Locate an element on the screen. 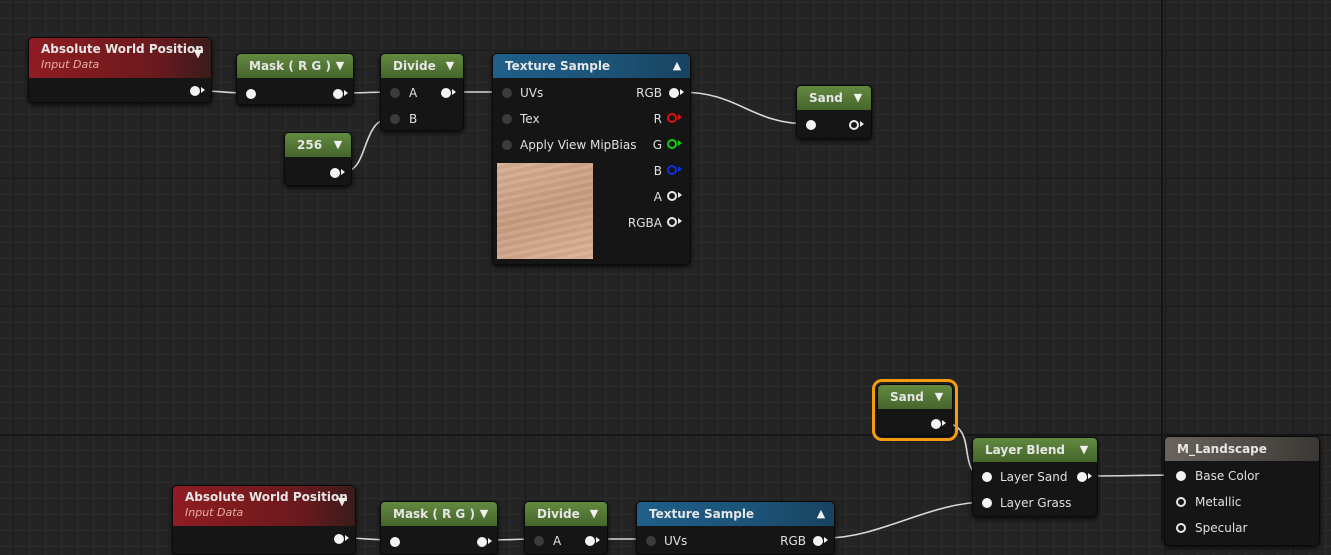  pin-label-base-color: Base Color is located at coordinates (1227, 476).